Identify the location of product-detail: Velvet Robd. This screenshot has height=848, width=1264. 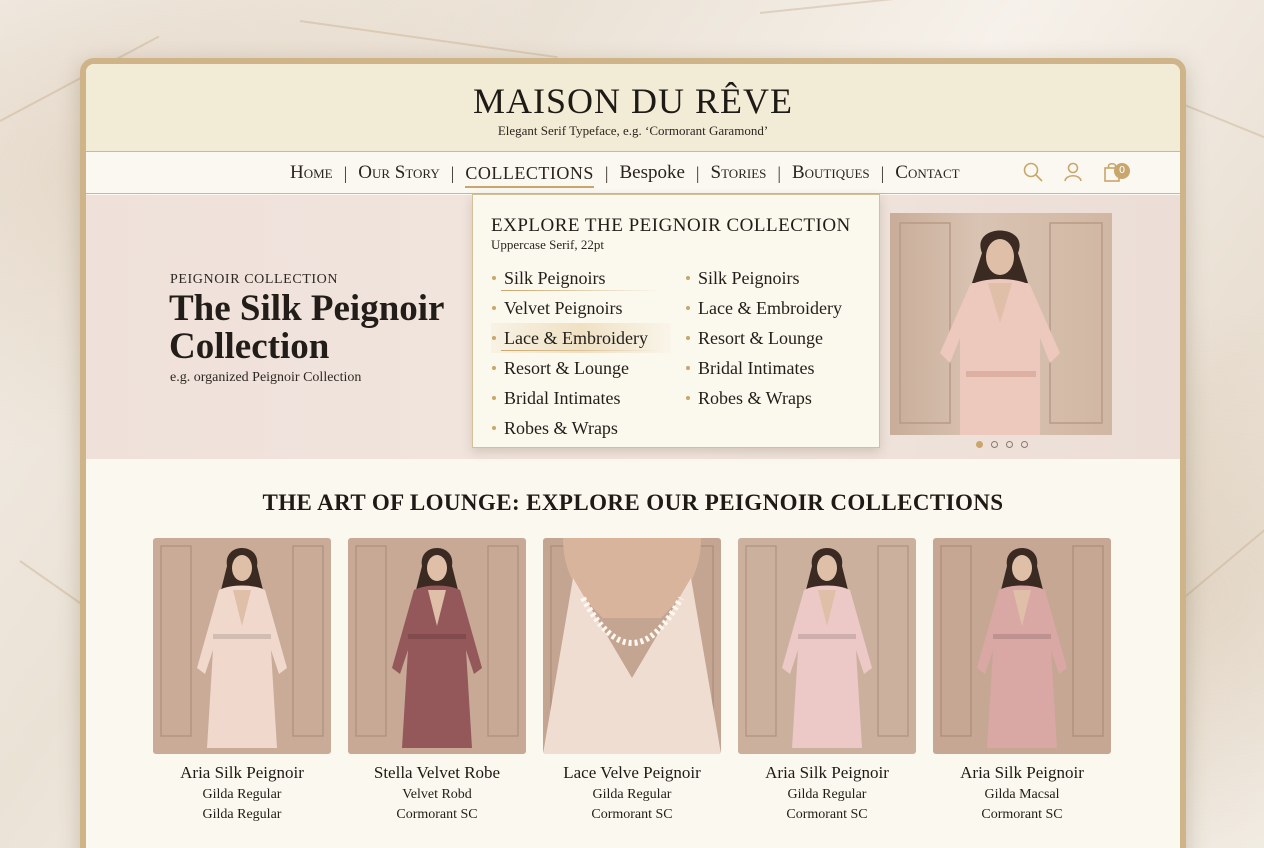
(437, 794).